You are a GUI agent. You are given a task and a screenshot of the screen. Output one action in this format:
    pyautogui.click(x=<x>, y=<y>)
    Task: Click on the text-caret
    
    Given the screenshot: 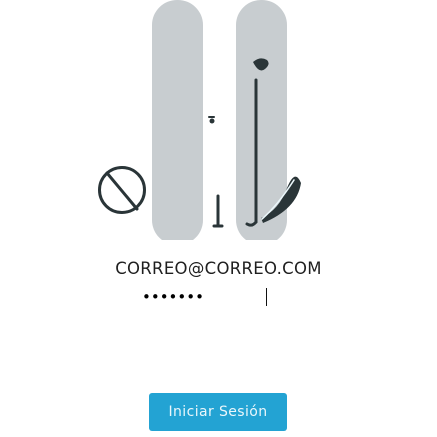 What is the action you would take?
    pyautogui.click(x=266, y=297)
    